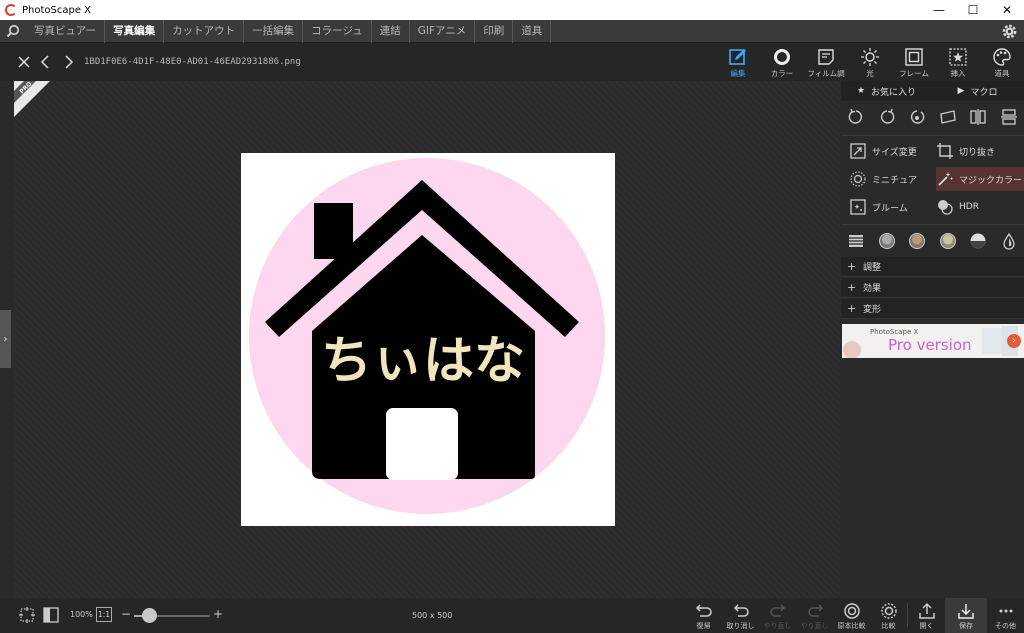 The height and width of the screenshot is (633, 1024). I want to click on tools-button: 道具, so click(1002, 62).